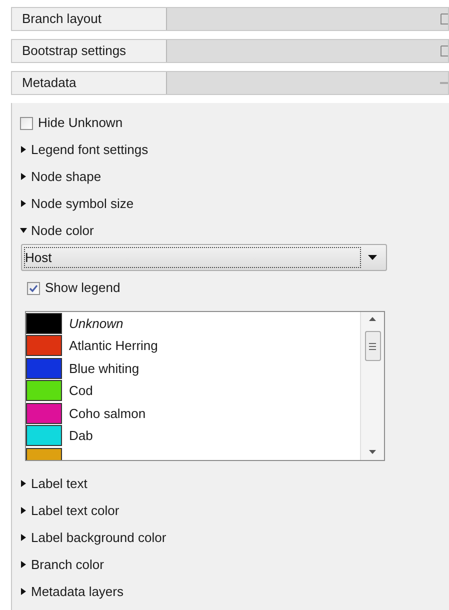  I want to click on section-toggle: Metadata layers, so click(72, 591).